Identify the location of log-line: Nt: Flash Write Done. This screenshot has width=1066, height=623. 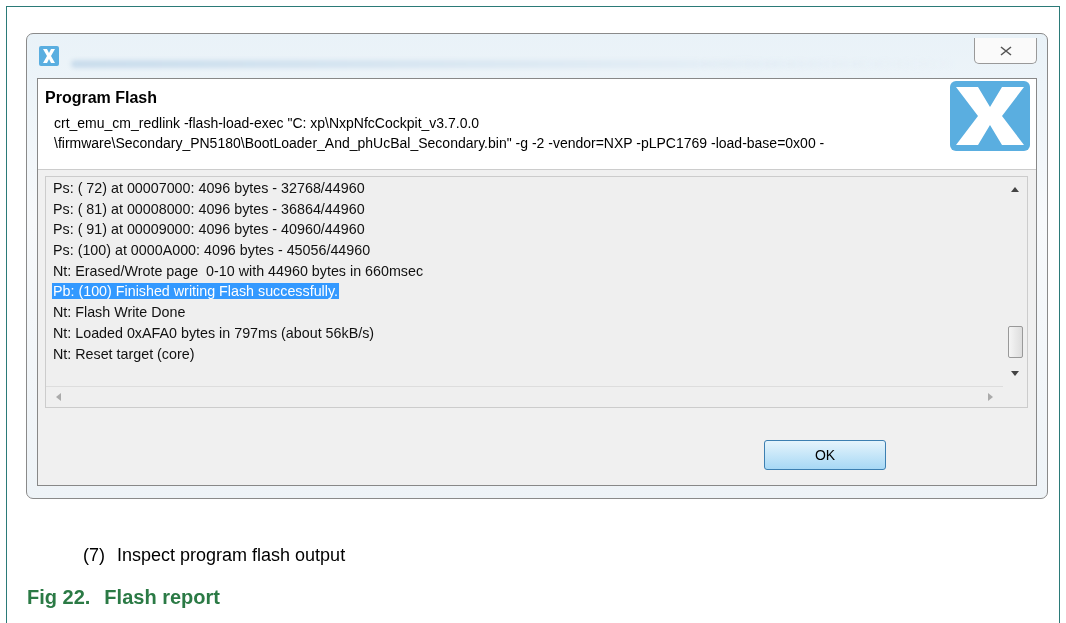
(119, 312).